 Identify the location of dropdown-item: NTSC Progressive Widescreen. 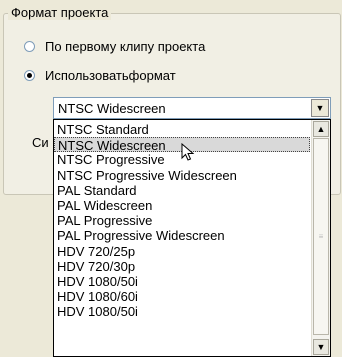
(182, 175).